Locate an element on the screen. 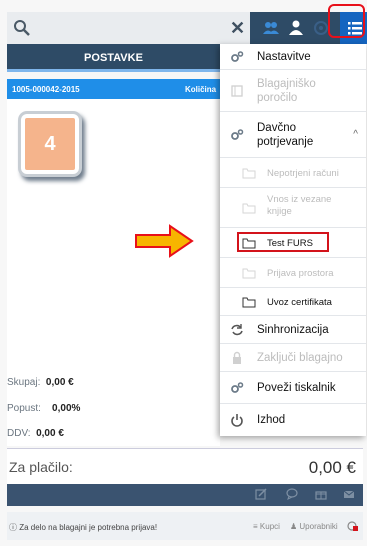  menu-item-label: Davčno potrjevanje is located at coordinates (285, 135).